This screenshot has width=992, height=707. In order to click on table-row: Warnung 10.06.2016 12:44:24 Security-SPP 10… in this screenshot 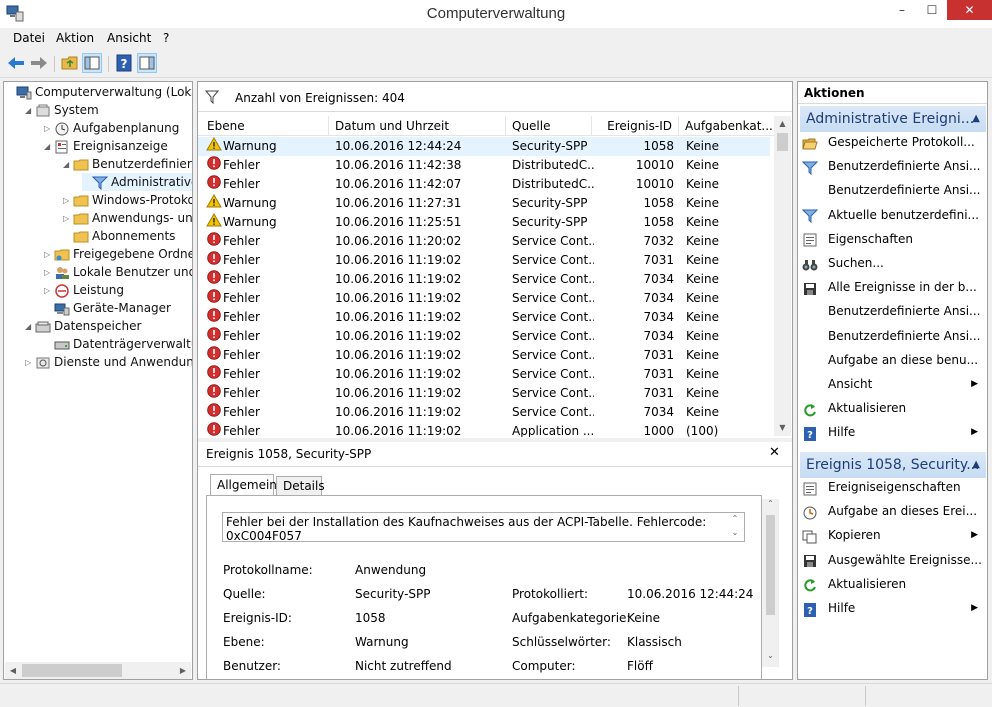, I will do `click(484, 146)`.